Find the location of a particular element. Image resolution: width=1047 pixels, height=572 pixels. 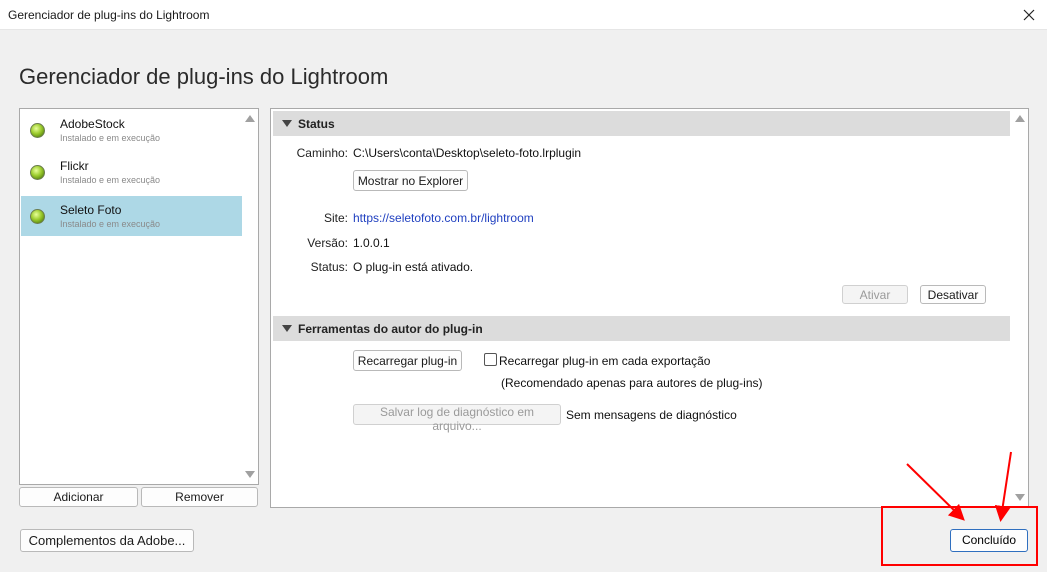

annotation-arrow-left is located at coordinates (935, 492).